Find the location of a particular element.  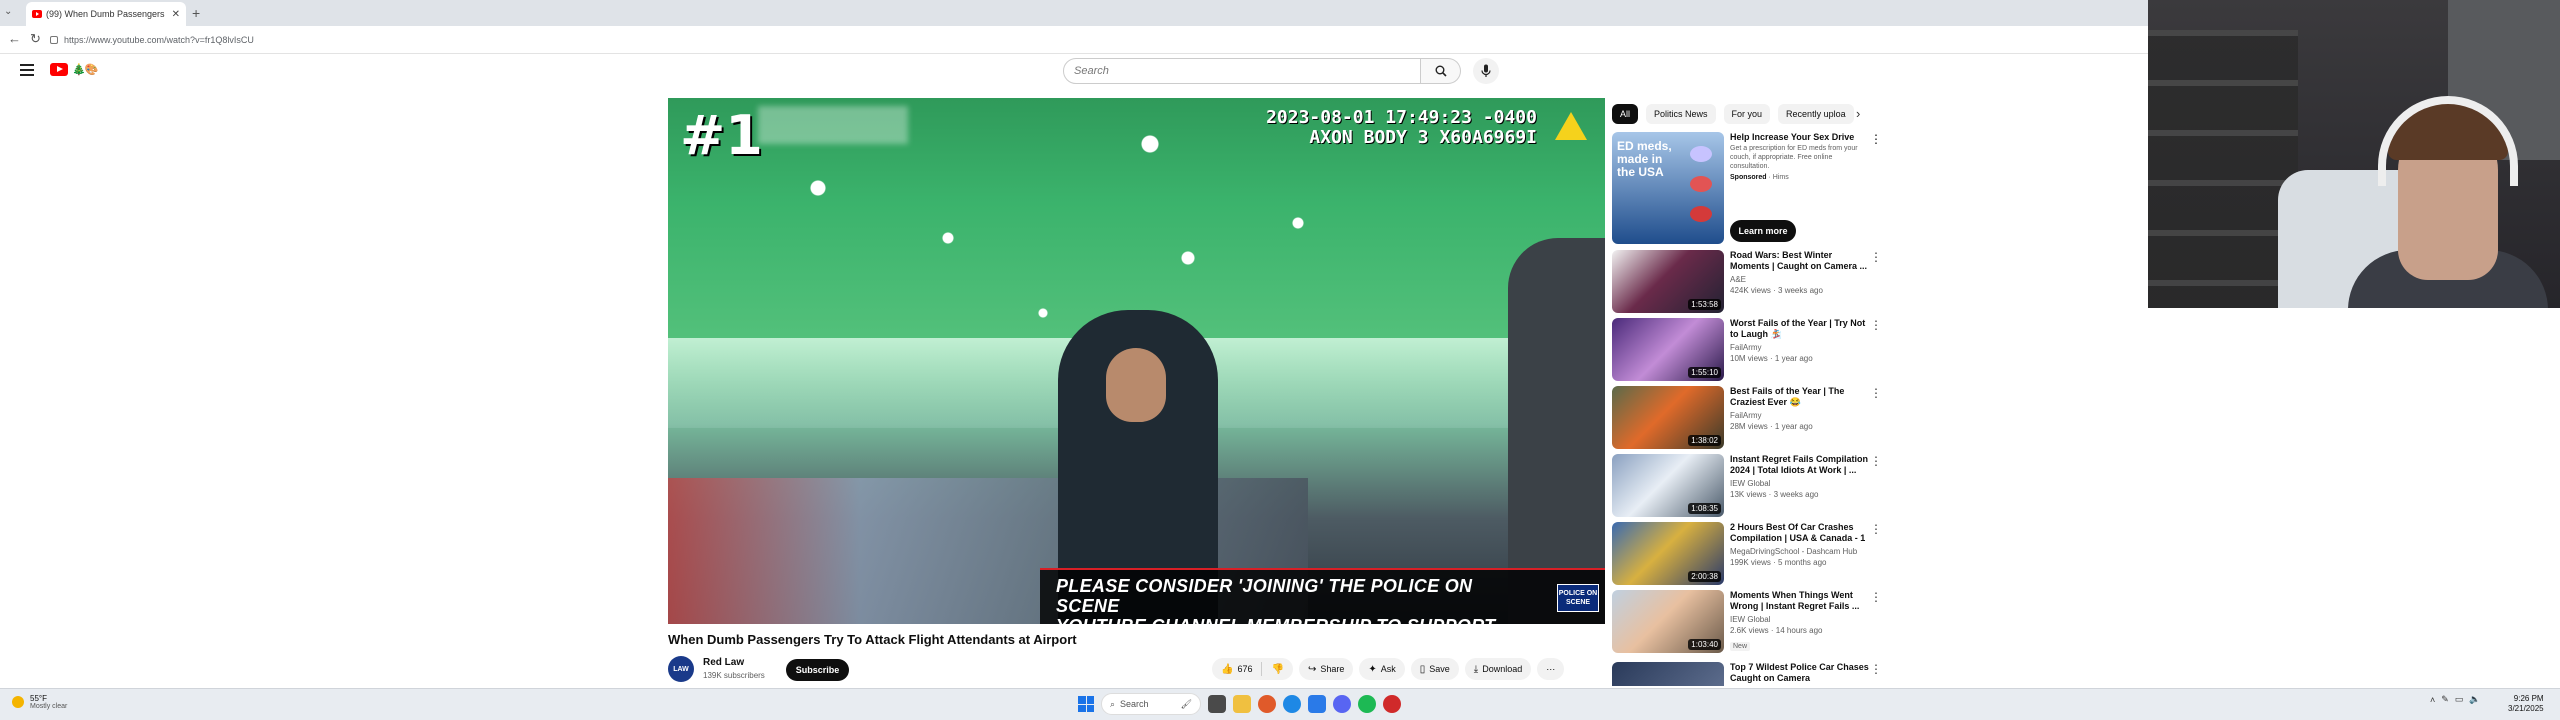

discord-icon is located at coordinates (1342, 704).